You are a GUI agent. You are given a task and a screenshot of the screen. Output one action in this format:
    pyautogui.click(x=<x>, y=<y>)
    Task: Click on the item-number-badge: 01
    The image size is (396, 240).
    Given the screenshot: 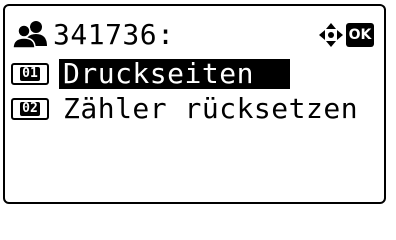 What is the action you would take?
    pyautogui.click(x=30, y=74)
    